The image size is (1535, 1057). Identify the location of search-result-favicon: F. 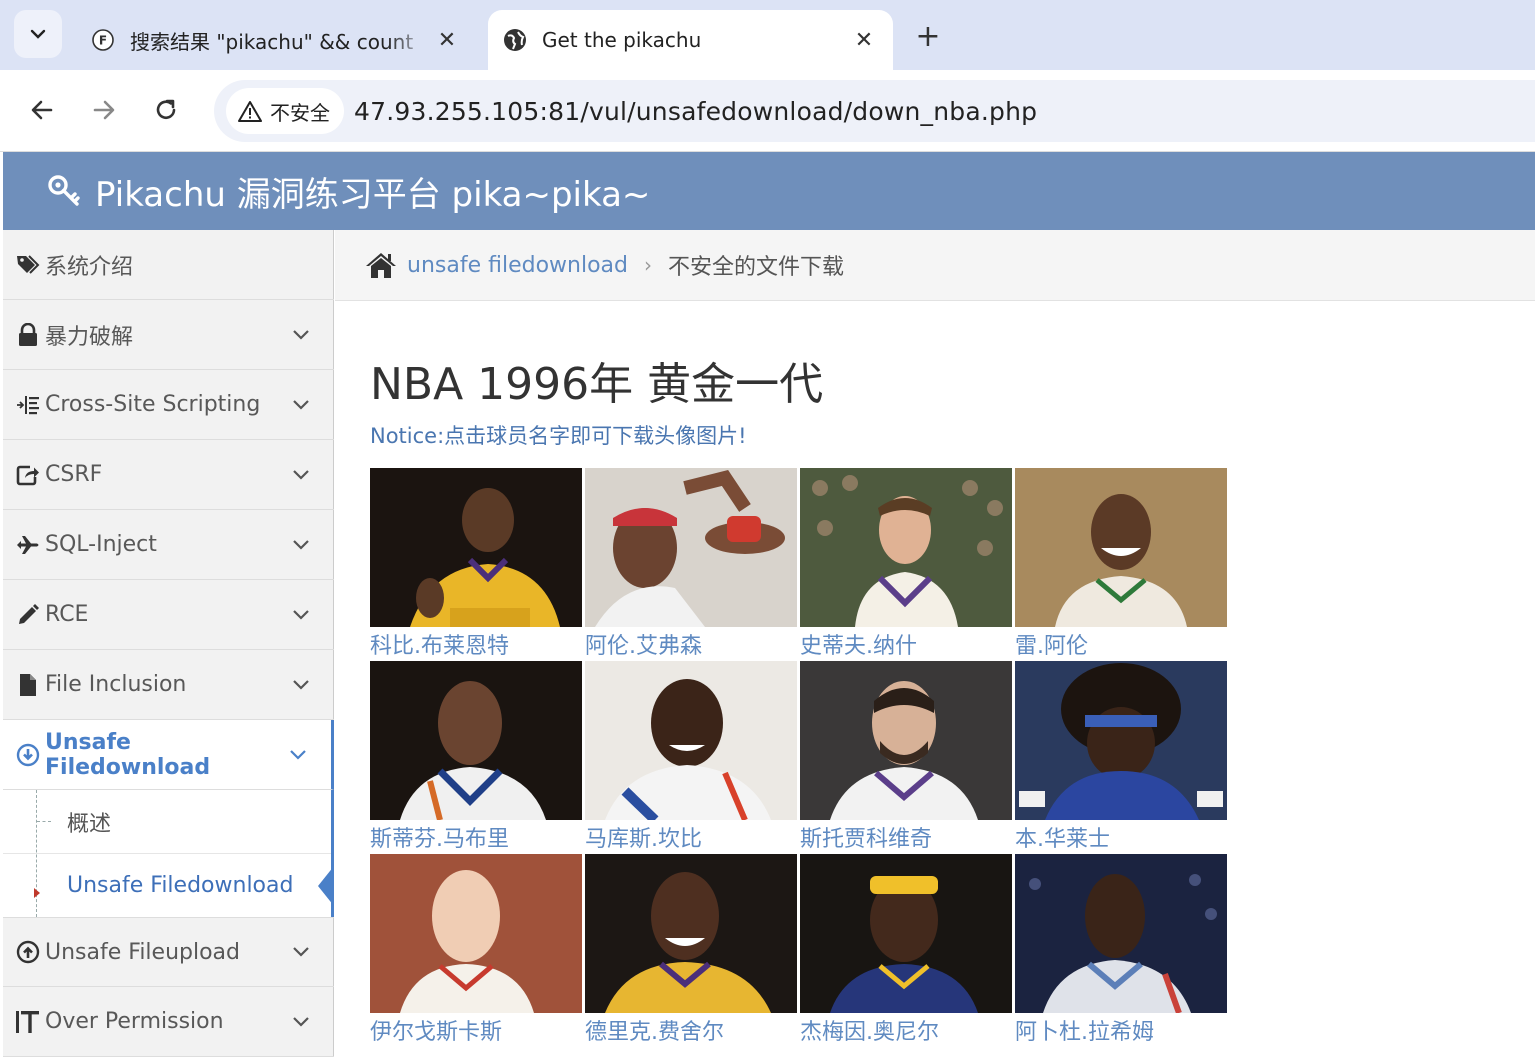
(103, 40).